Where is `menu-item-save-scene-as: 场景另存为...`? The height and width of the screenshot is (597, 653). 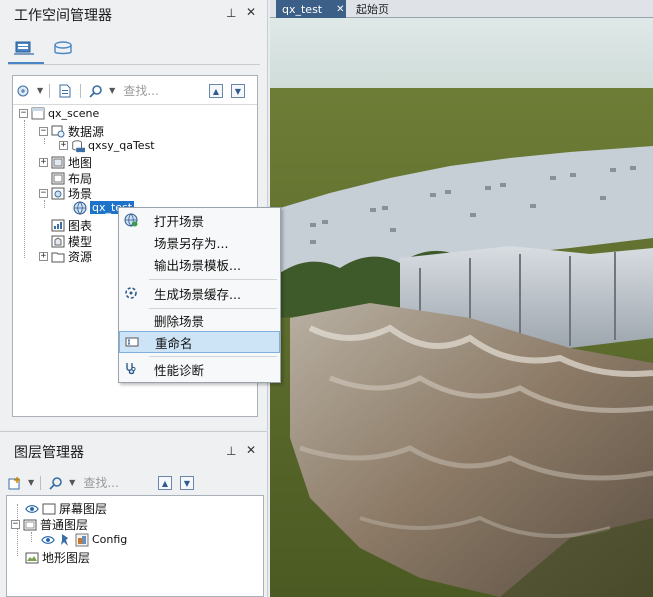 menu-item-save-scene-as: 场景另存为... is located at coordinates (199, 242).